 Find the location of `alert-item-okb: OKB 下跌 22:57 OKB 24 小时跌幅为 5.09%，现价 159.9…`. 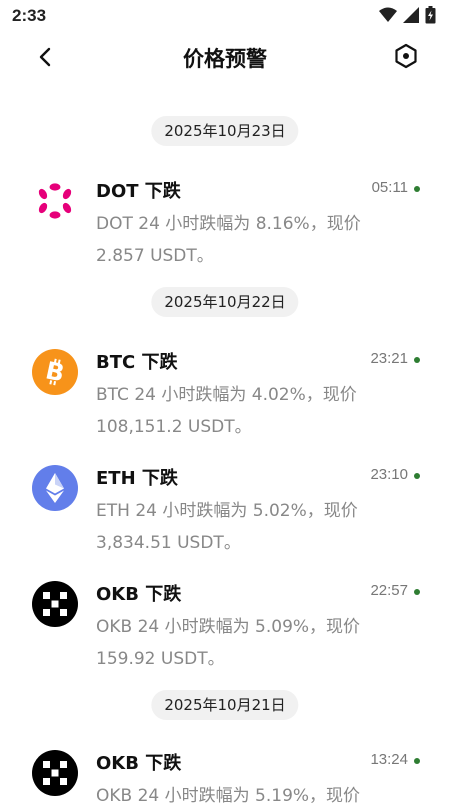

alert-item-okb: OKB 下跌 22:57 OKB 24 小时跌幅为 5.09%，现价 159.9… is located at coordinates (225, 624).